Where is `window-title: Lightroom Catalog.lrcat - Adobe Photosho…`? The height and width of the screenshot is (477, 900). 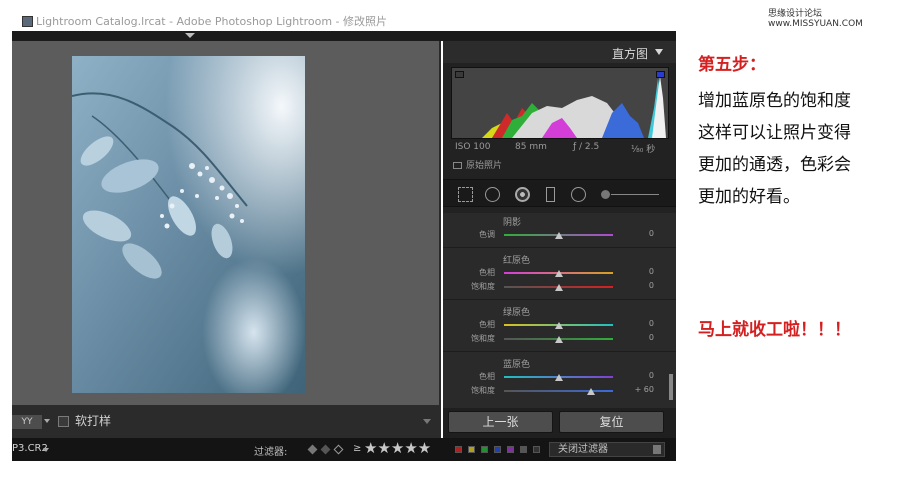
window-title: Lightroom Catalog.lrcat - Adobe Photosho… is located at coordinates (211, 21).